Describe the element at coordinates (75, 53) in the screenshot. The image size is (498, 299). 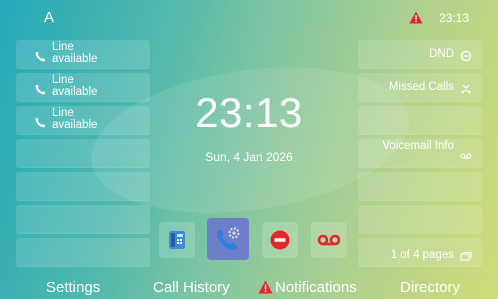
I see `line-key-label: Line available` at that location.